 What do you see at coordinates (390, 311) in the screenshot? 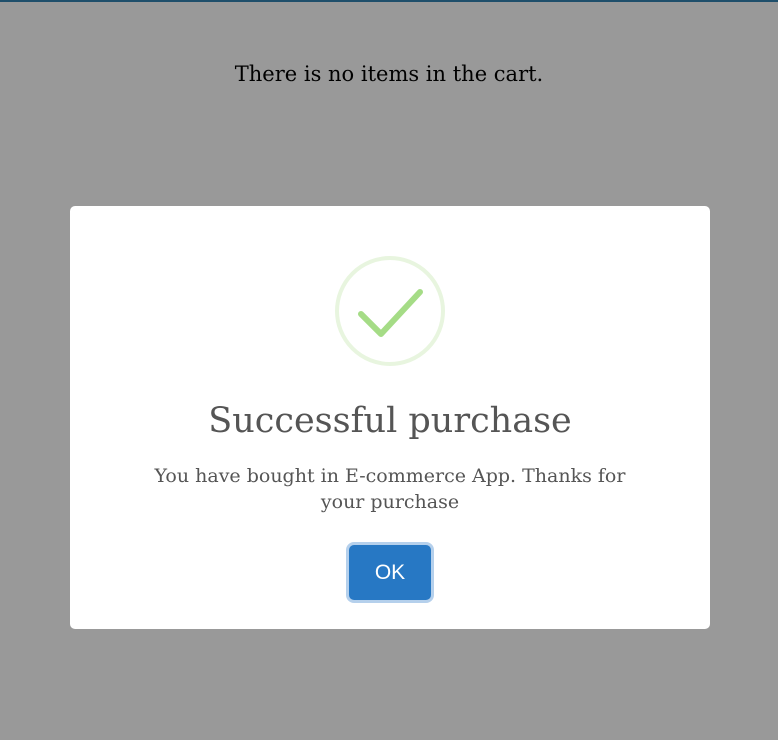
I see `success-check-icon` at bounding box center [390, 311].